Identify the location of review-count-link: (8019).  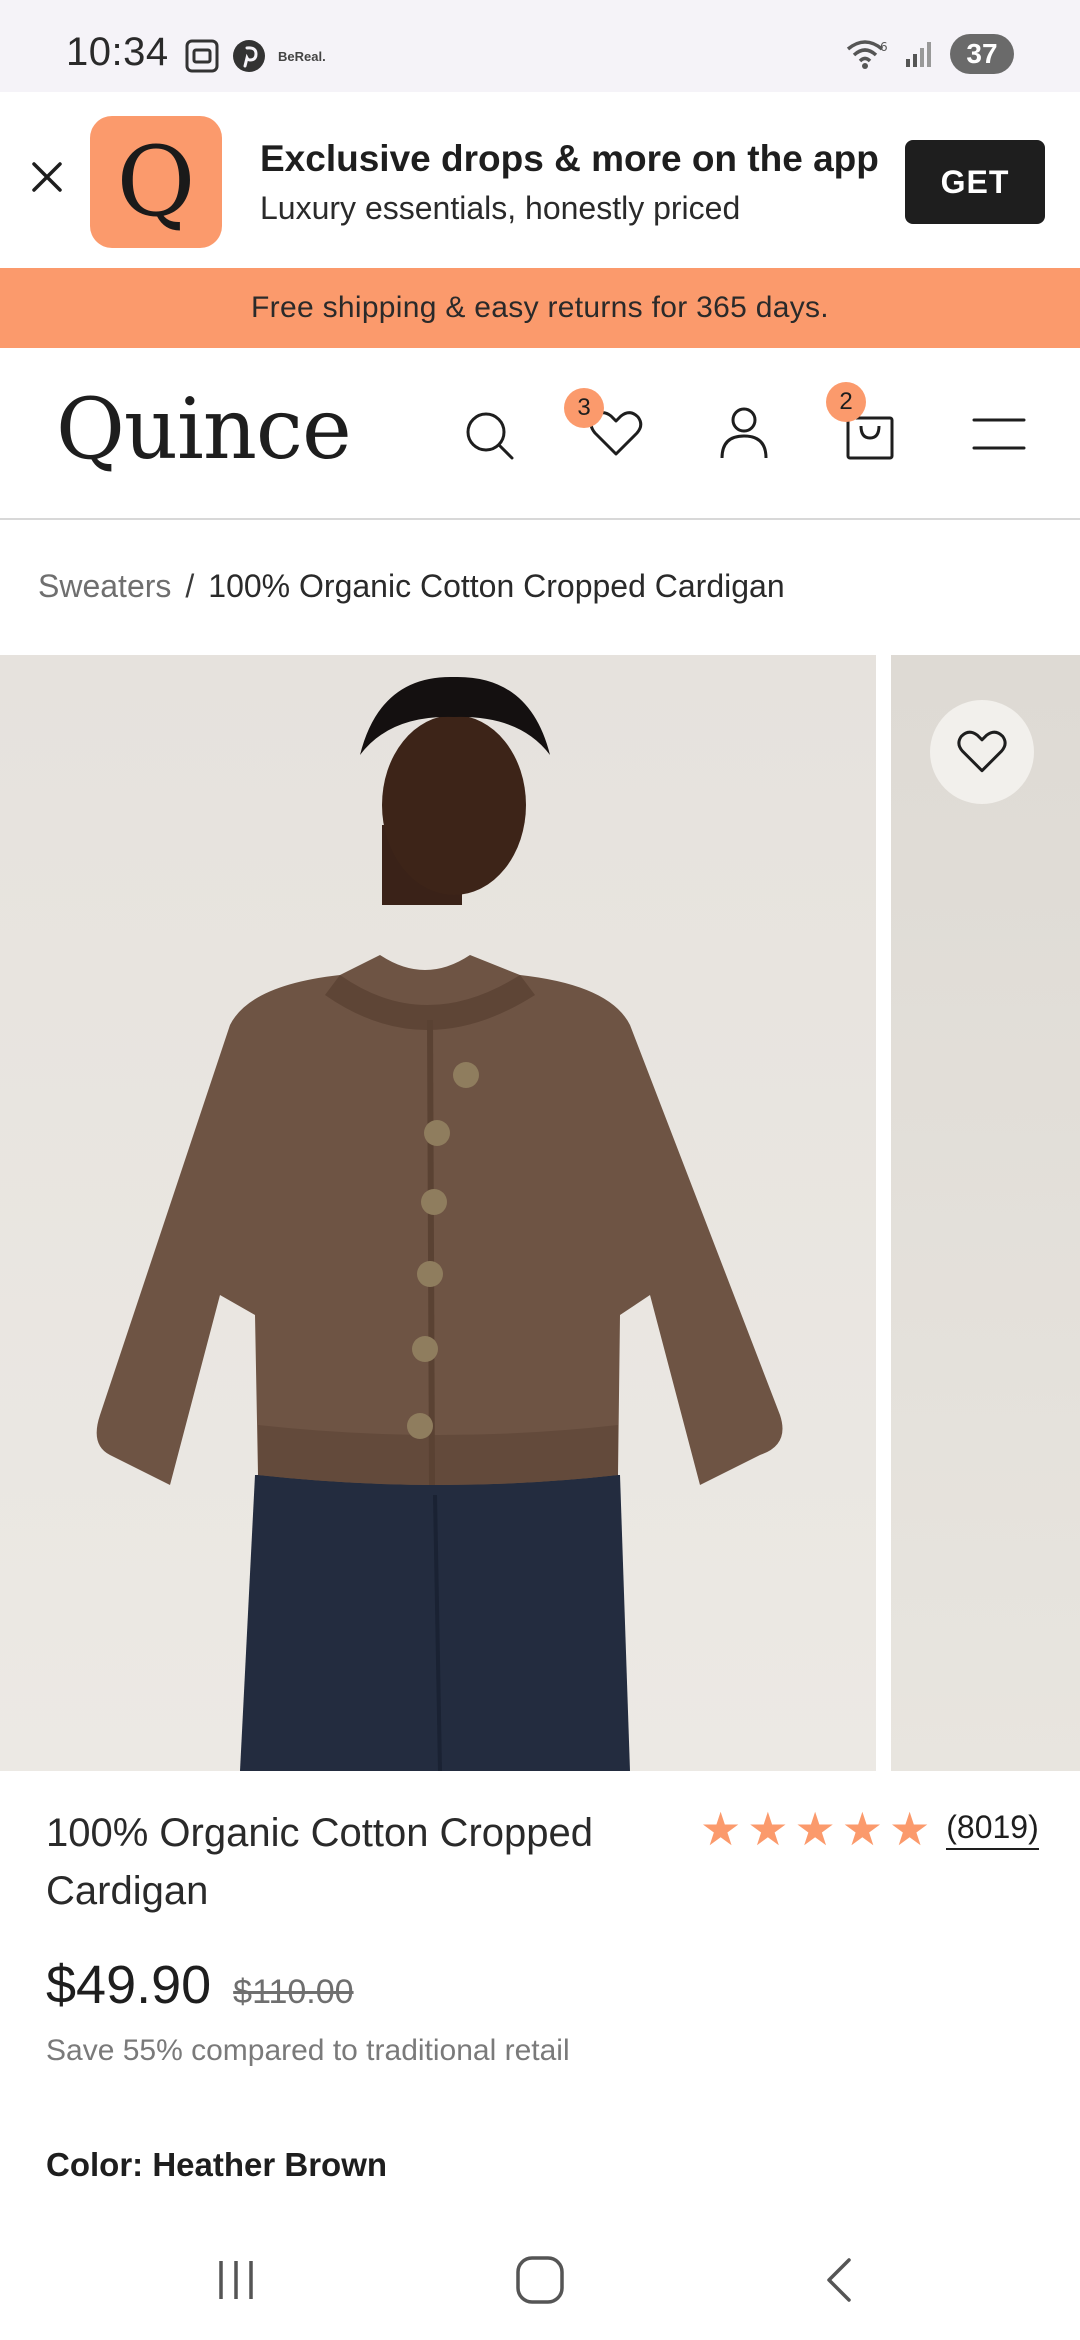
(992, 1829).